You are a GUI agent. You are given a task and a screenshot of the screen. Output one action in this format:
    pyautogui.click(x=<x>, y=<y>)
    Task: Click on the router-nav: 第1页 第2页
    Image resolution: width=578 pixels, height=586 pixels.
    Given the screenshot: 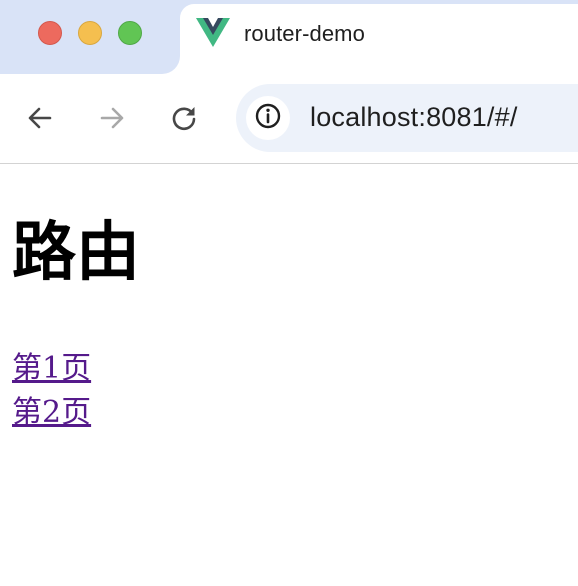 What is the action you would take?
    pyautogui.click(x=51, y=391)
    